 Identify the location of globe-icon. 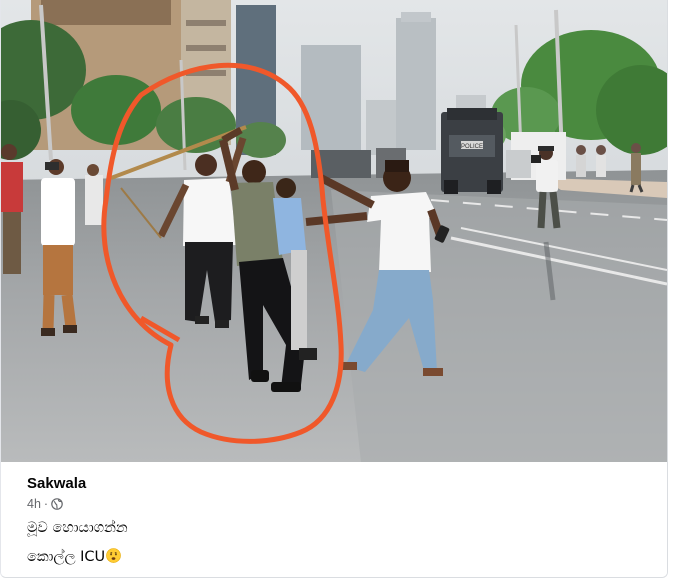
(57, 504).